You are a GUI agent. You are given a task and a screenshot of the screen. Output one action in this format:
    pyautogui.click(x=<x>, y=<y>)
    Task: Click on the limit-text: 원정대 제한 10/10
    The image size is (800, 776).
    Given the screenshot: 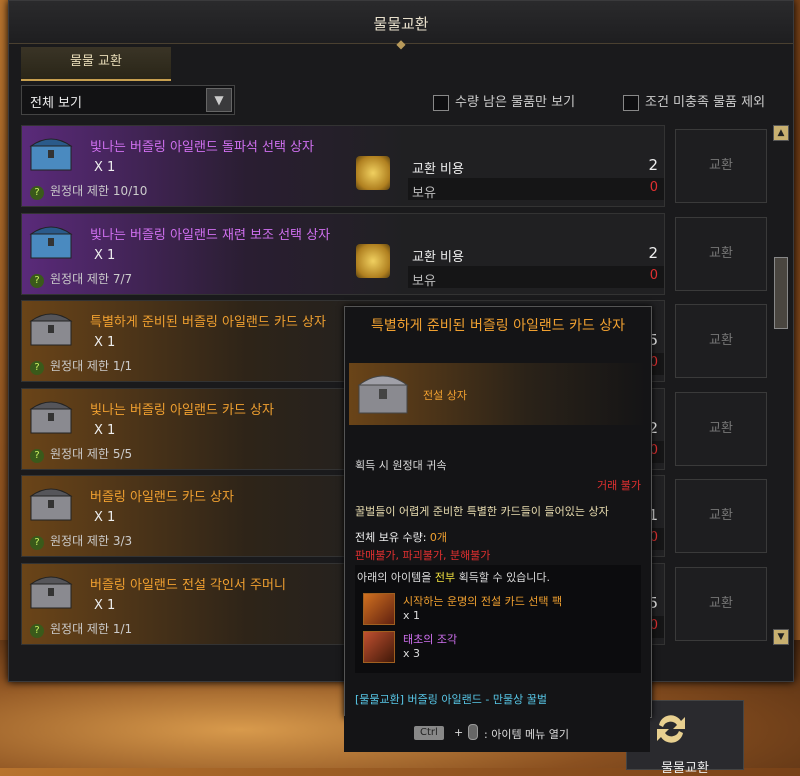 What is the action you would take?
    pyautogui.click(x=99, y=191)
    